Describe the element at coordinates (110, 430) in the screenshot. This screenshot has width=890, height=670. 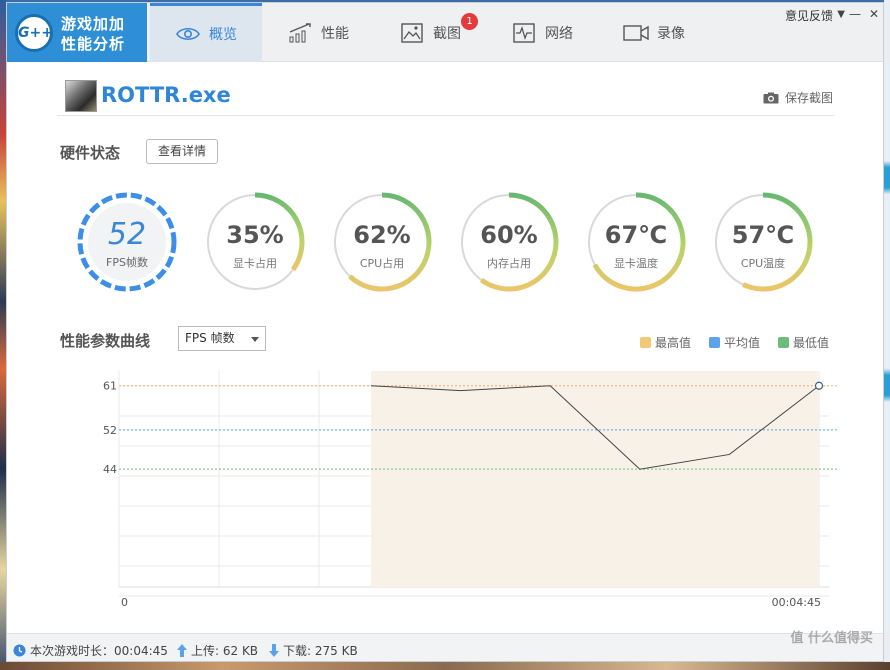
I see `y-tick-label: 52` at that location.